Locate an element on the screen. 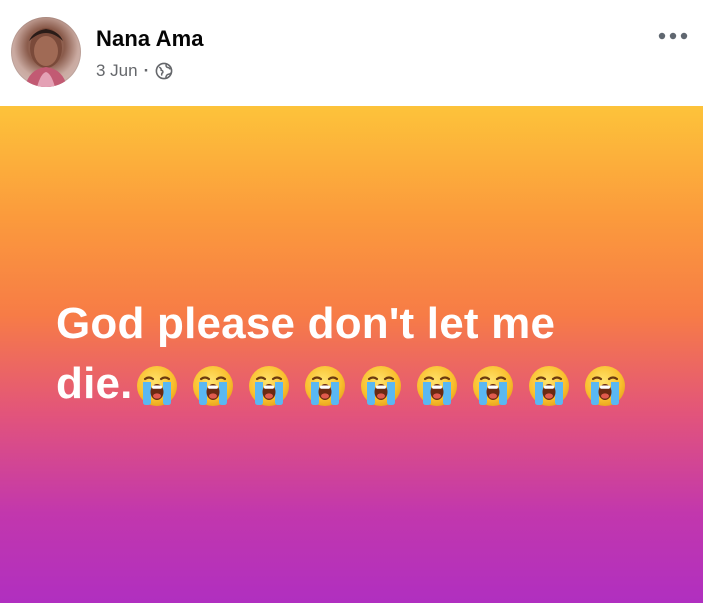  status-line-2: die. is located at coordinates (361, 384).